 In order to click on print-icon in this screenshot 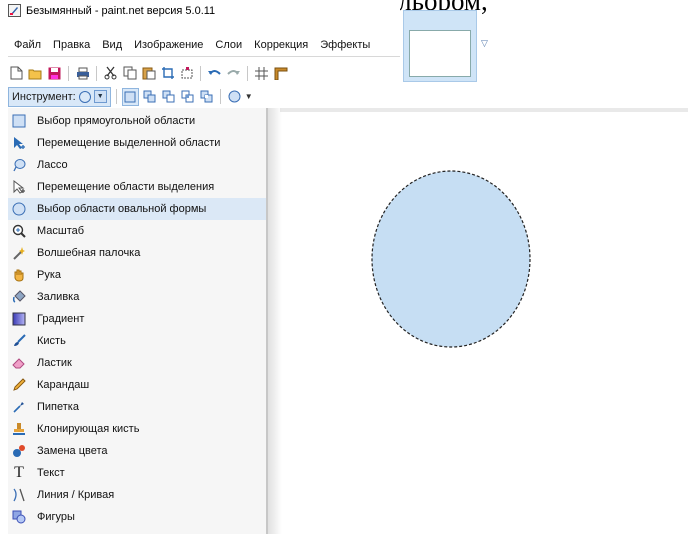, I will do `click(82, 73)`.